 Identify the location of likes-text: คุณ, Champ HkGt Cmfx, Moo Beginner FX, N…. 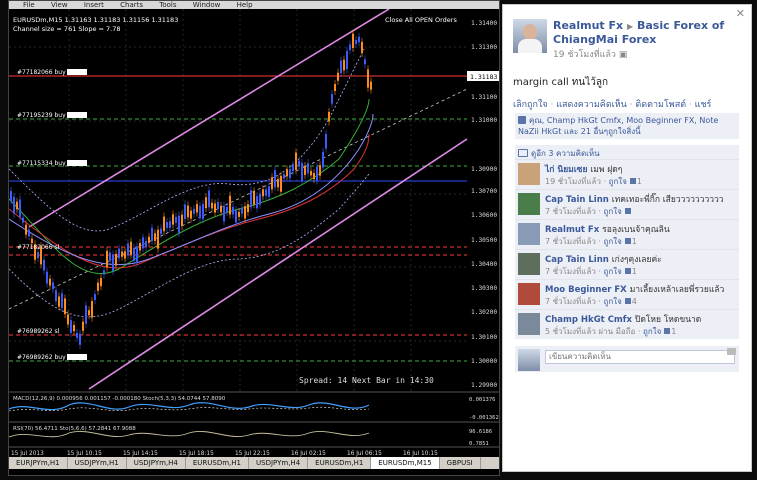
(618, 126).